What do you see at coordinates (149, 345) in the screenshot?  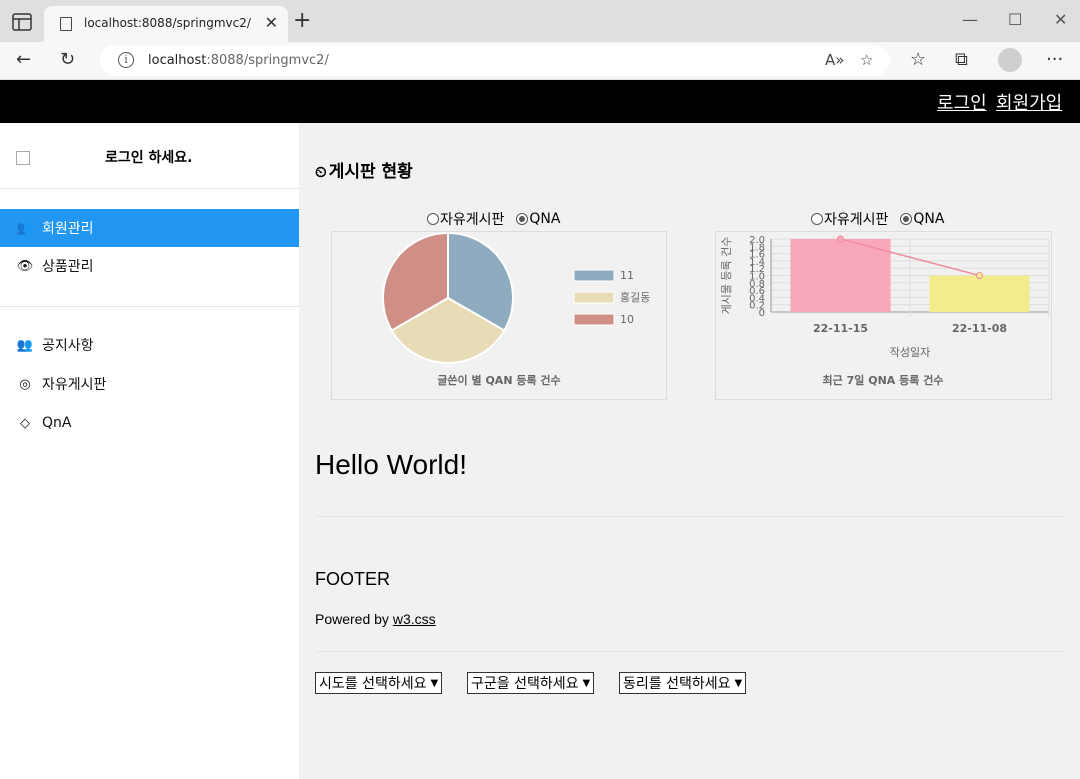 I see `sidebar-item-notice: 👥 공지사항` at bounding box center [149, 345].